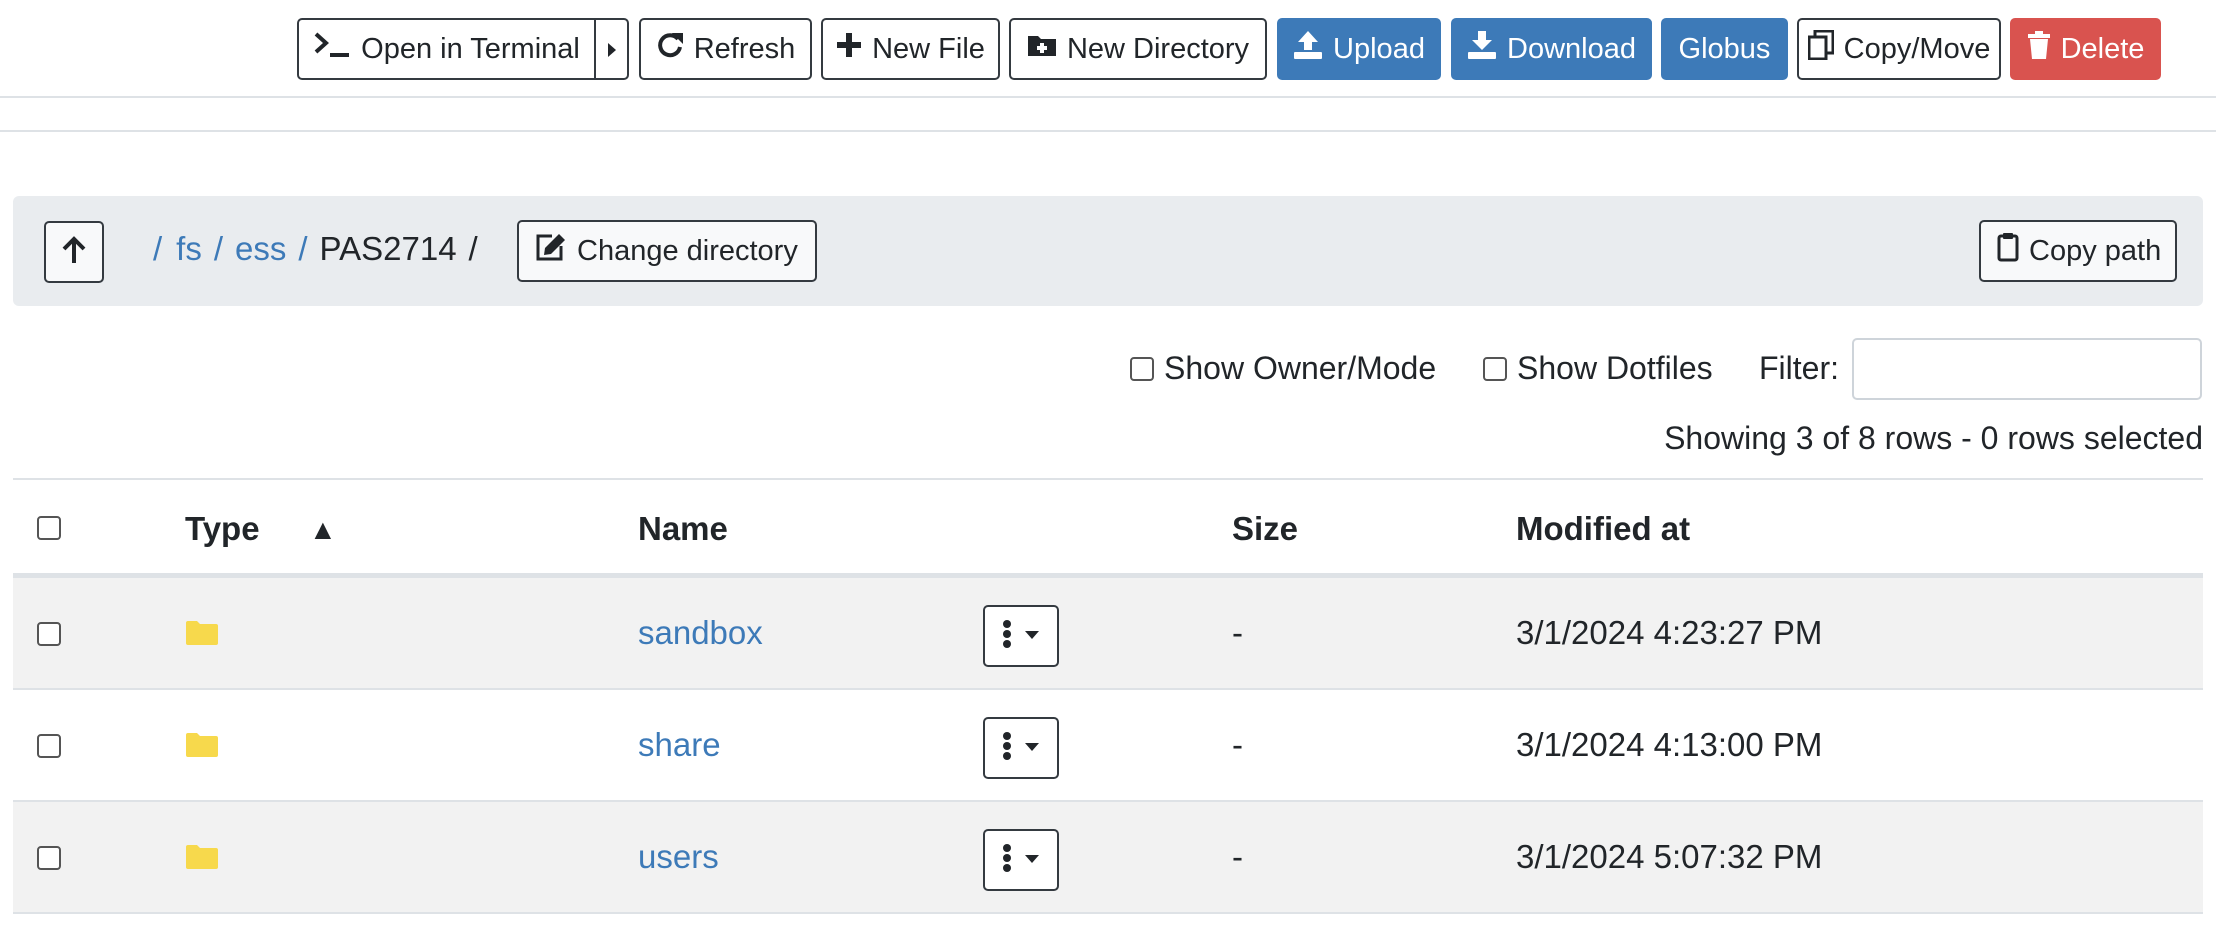 The height and width of the screenshot is (944, 2216). Describe the element at coordinates (2008, 251) in the screenshot. I see `clipboard-icon` at that location.